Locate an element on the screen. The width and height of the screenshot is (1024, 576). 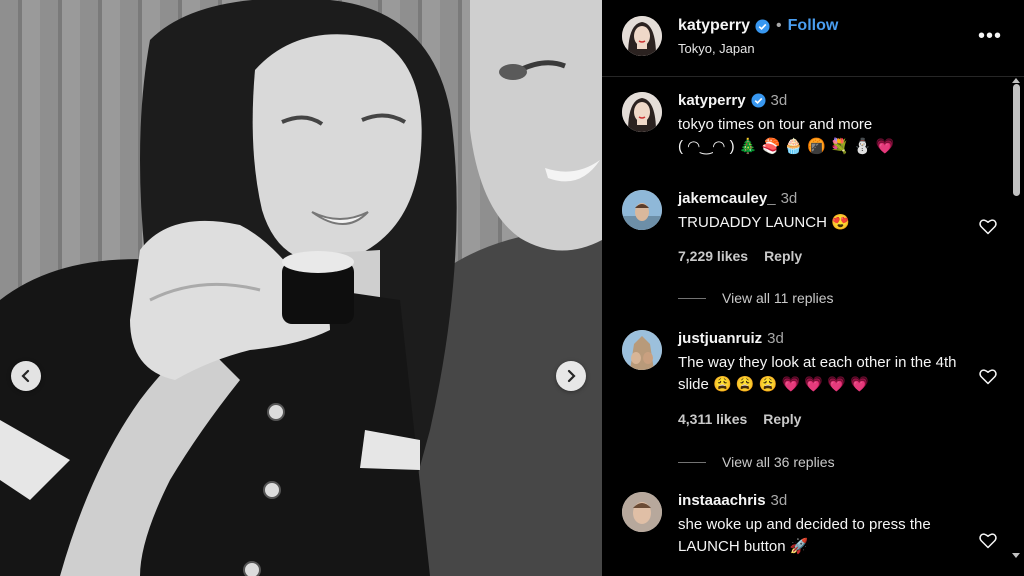
previous-slide-button is located at coordinates (26, 376).